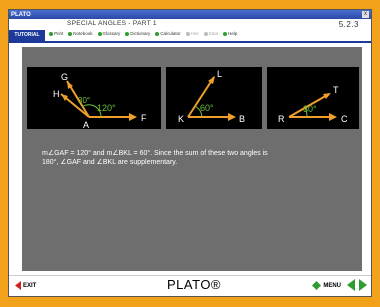 The image size is (380, 307). What do you see at coordinates (327, 96) in the screenshot?
I see `ray-rt-arrowhead` at bounding box center [327, 96].